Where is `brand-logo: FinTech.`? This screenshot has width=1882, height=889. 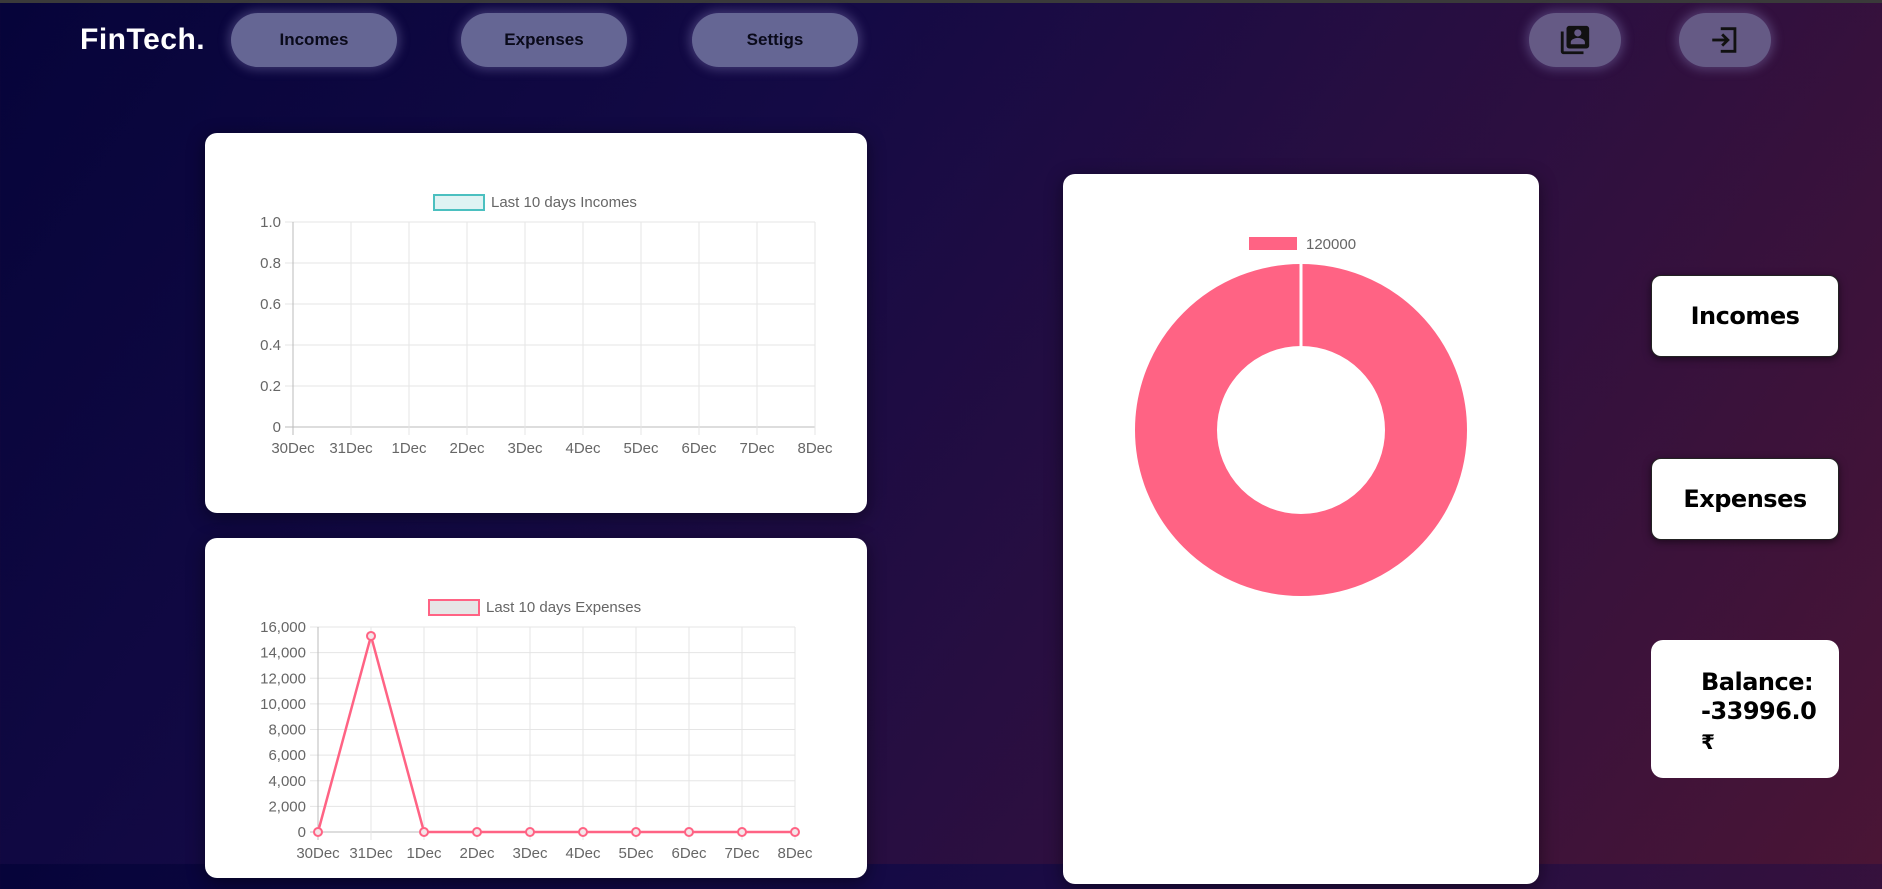
brand-logo: FinTech. is located at coordinates (142, 40).